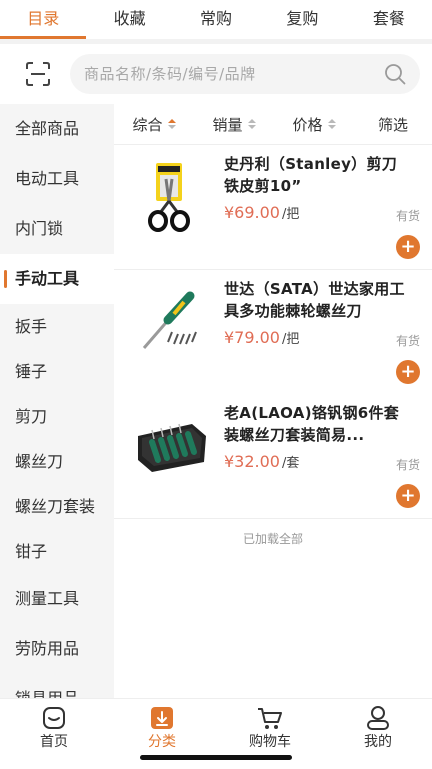 The image size is (432, 769). Describe the element at coordinates (57, 326) in the screenshot. I see `sidebar-item-wrench: 扳手` at that location.